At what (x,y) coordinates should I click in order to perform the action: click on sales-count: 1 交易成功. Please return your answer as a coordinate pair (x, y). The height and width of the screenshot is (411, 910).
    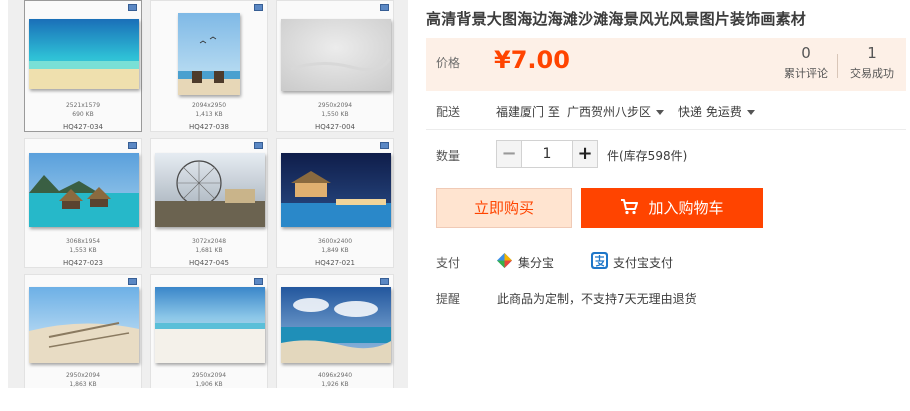
    Looking at the image, I should click on (872, 62).